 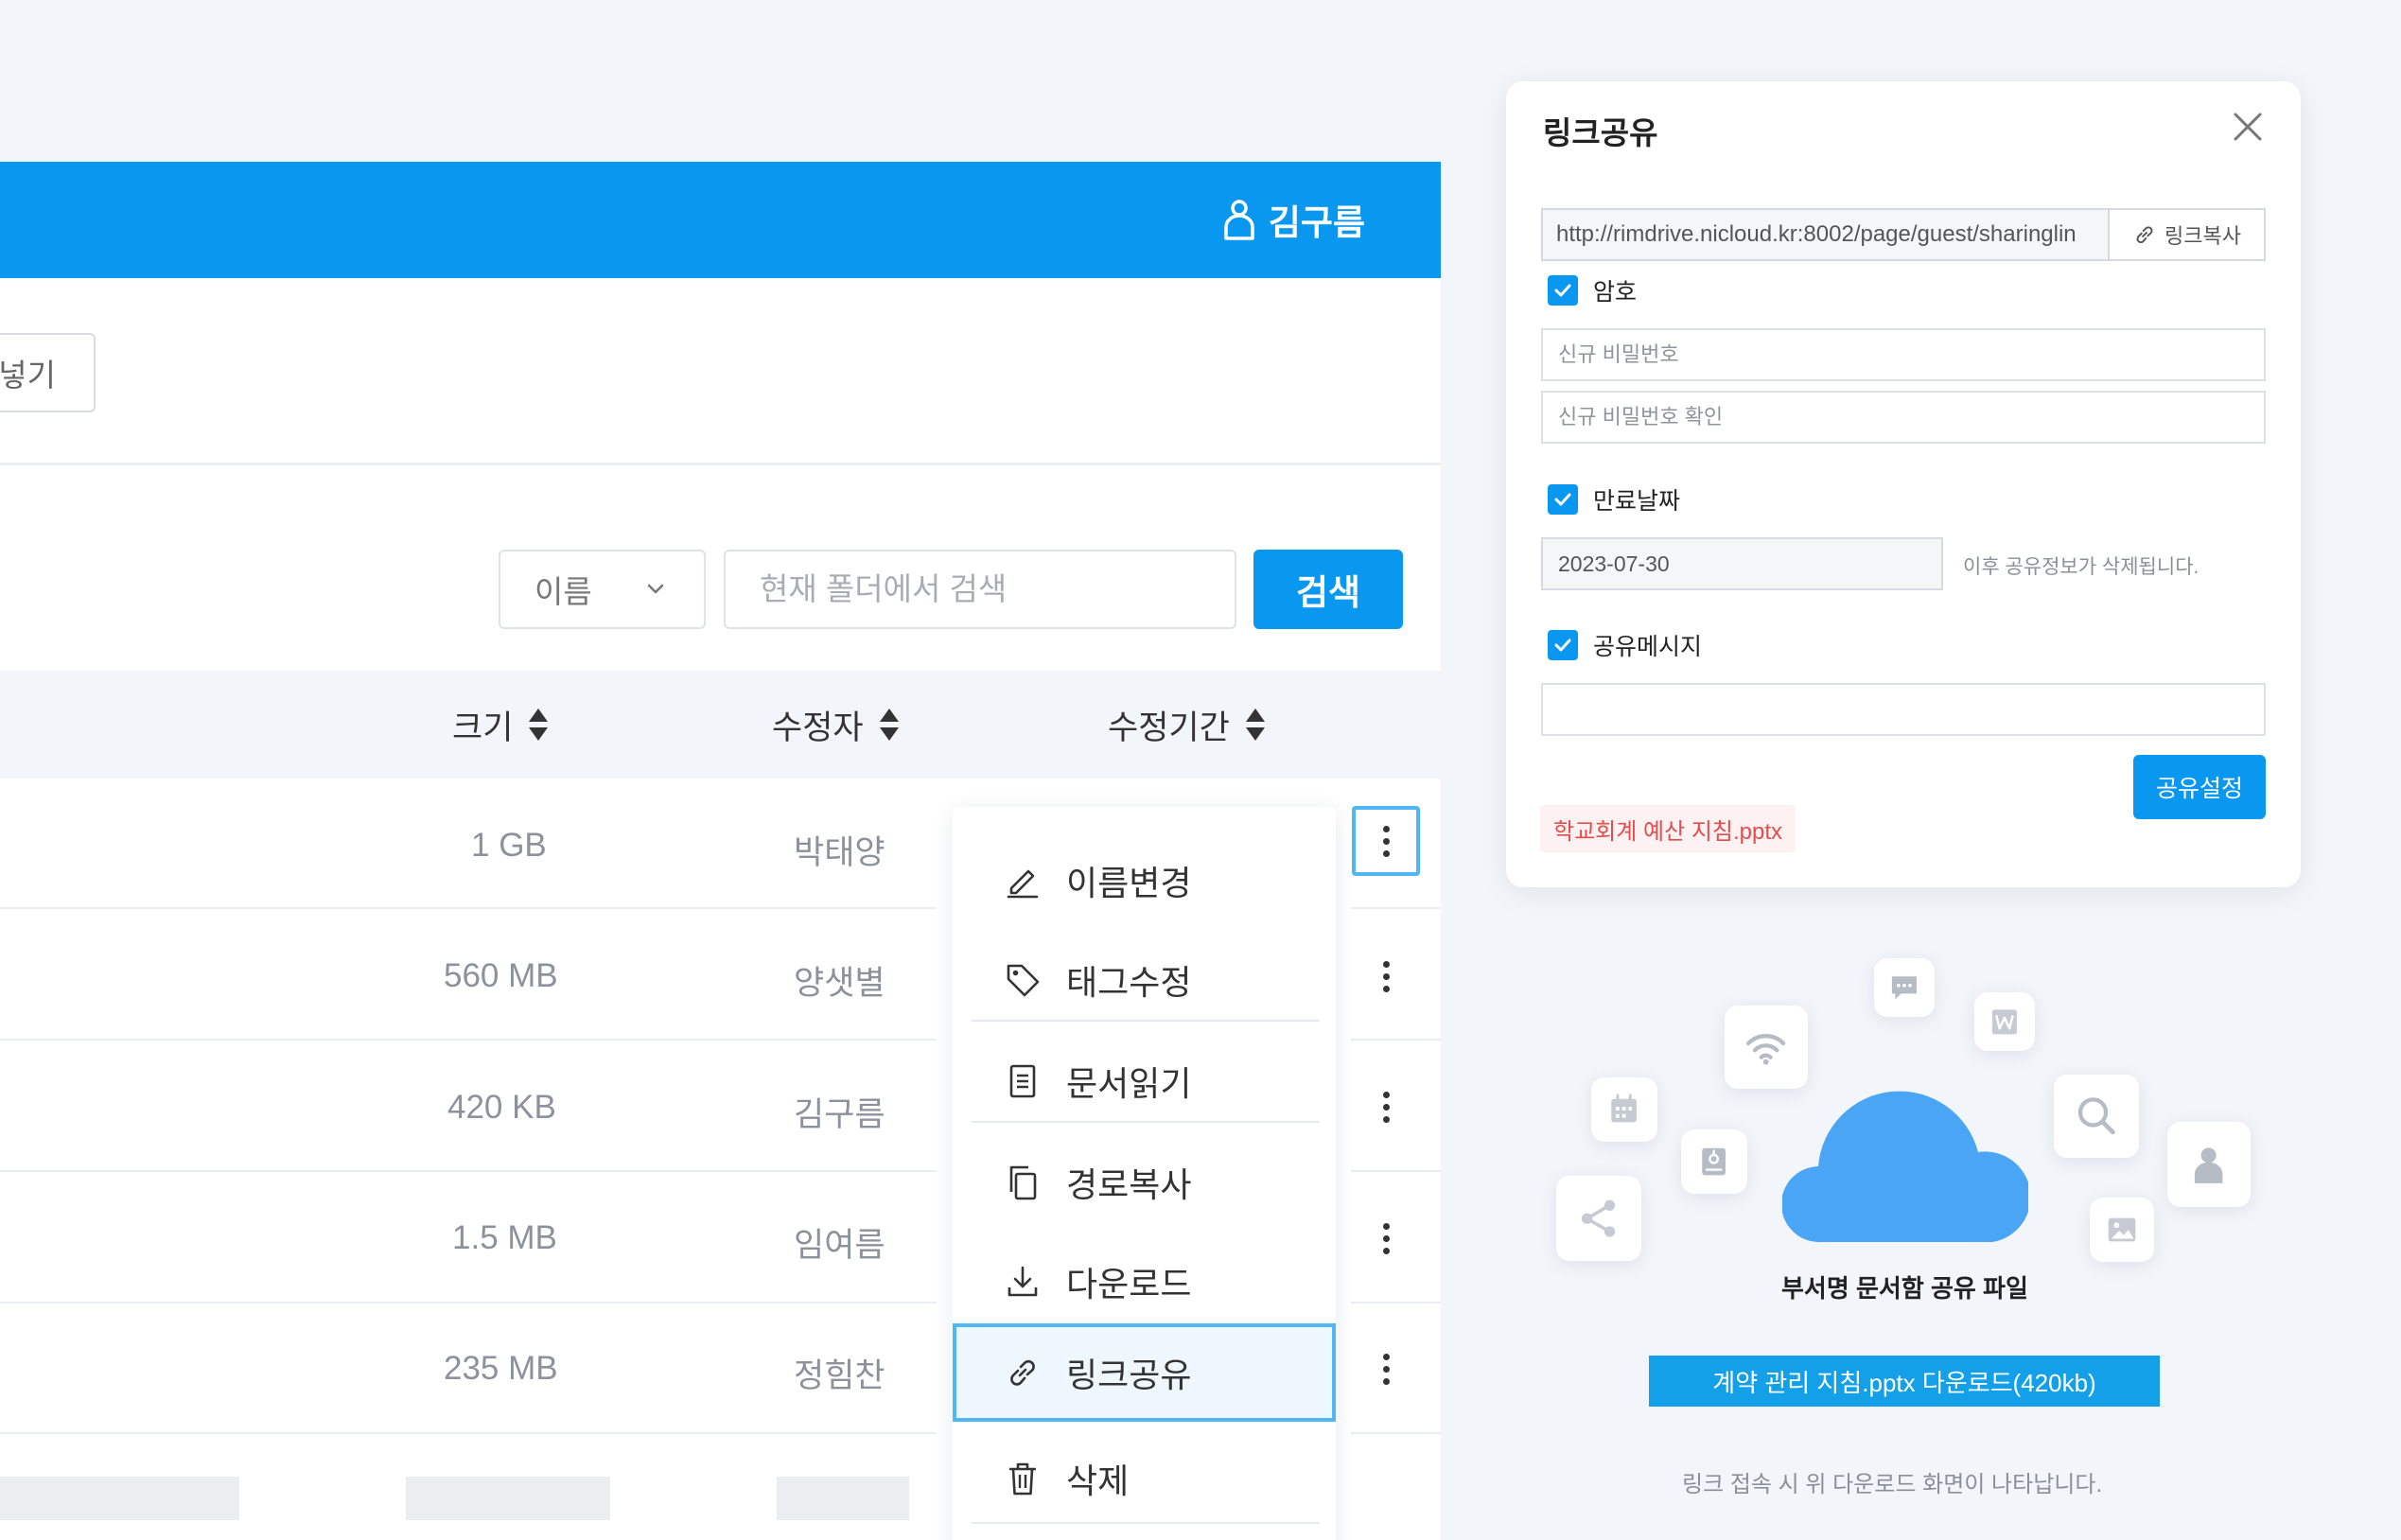 I want to click on column-header-size: 크기, so click(x=500, y=725).